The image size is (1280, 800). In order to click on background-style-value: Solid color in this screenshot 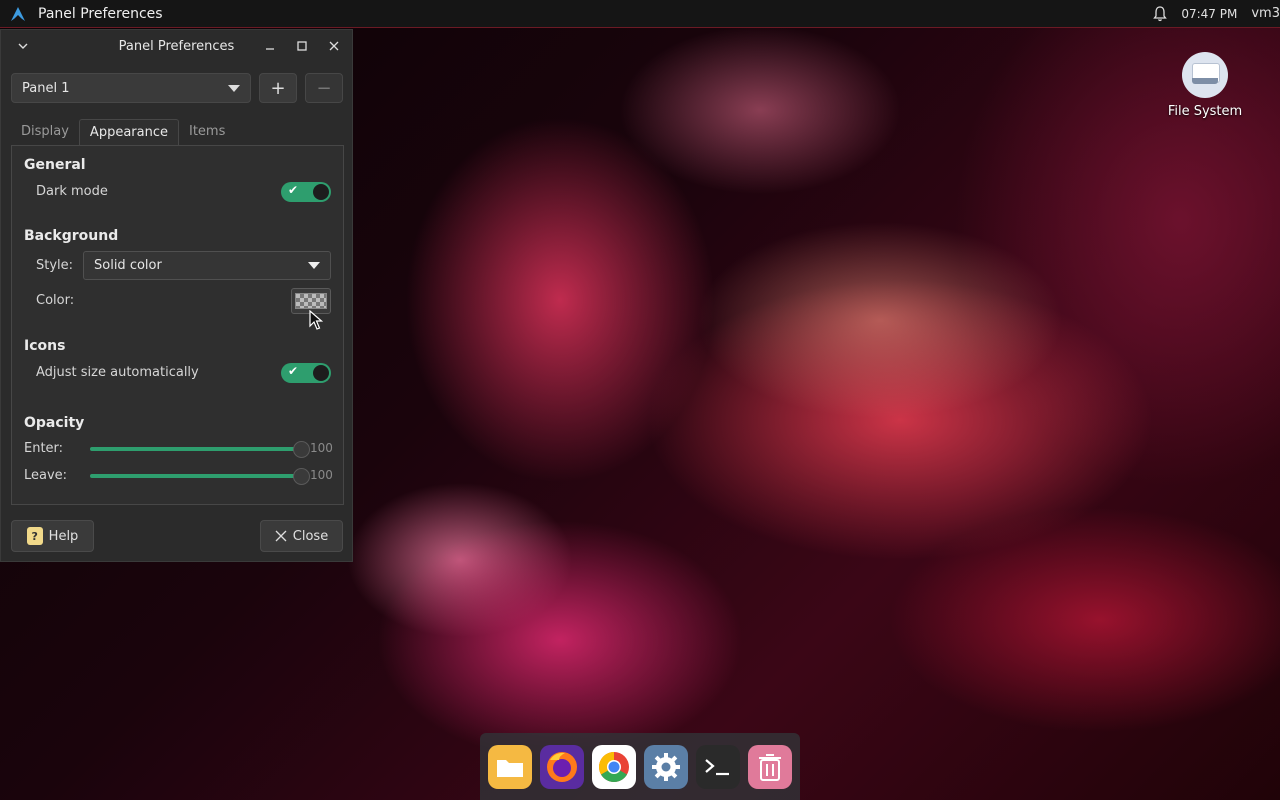, I will do `click(128, 265)`.